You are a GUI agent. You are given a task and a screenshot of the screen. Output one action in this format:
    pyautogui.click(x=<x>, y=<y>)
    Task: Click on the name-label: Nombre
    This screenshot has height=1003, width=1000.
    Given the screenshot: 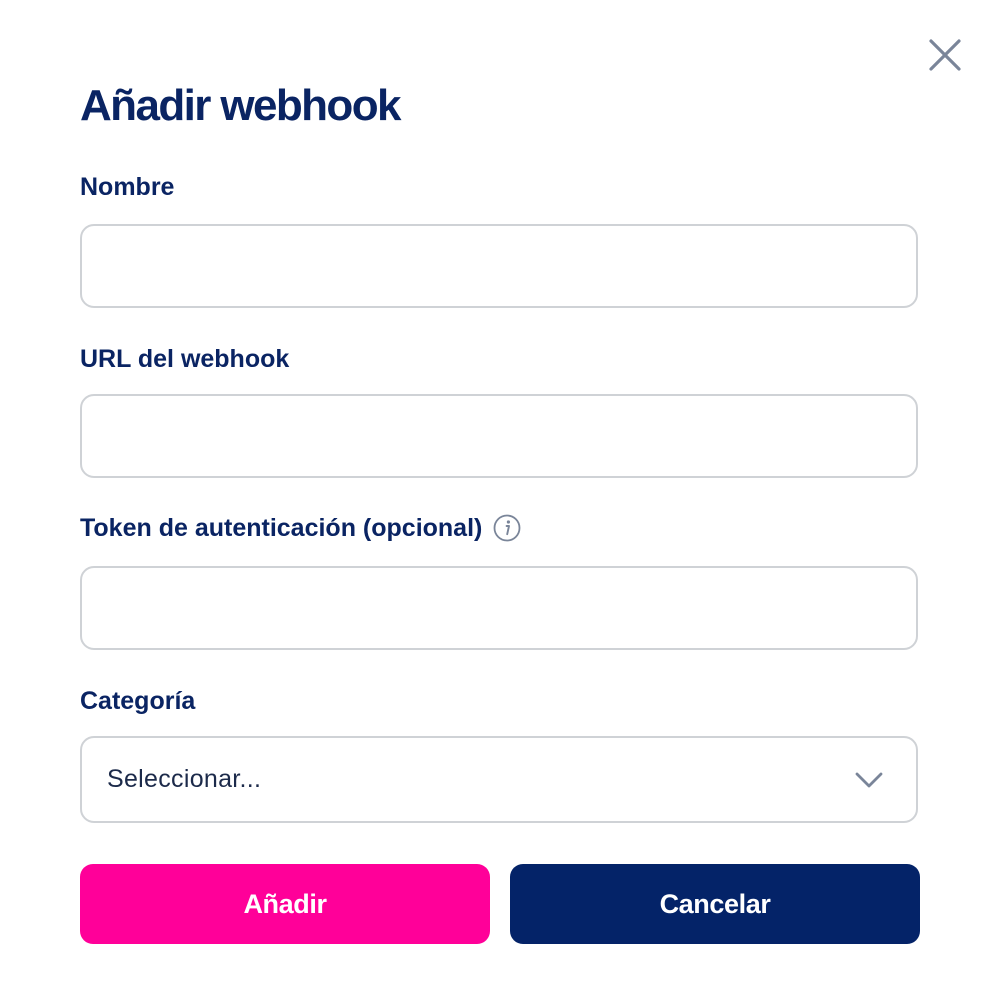 What is the action you would take?
    pyautogui.click(x=127, y=187)
    